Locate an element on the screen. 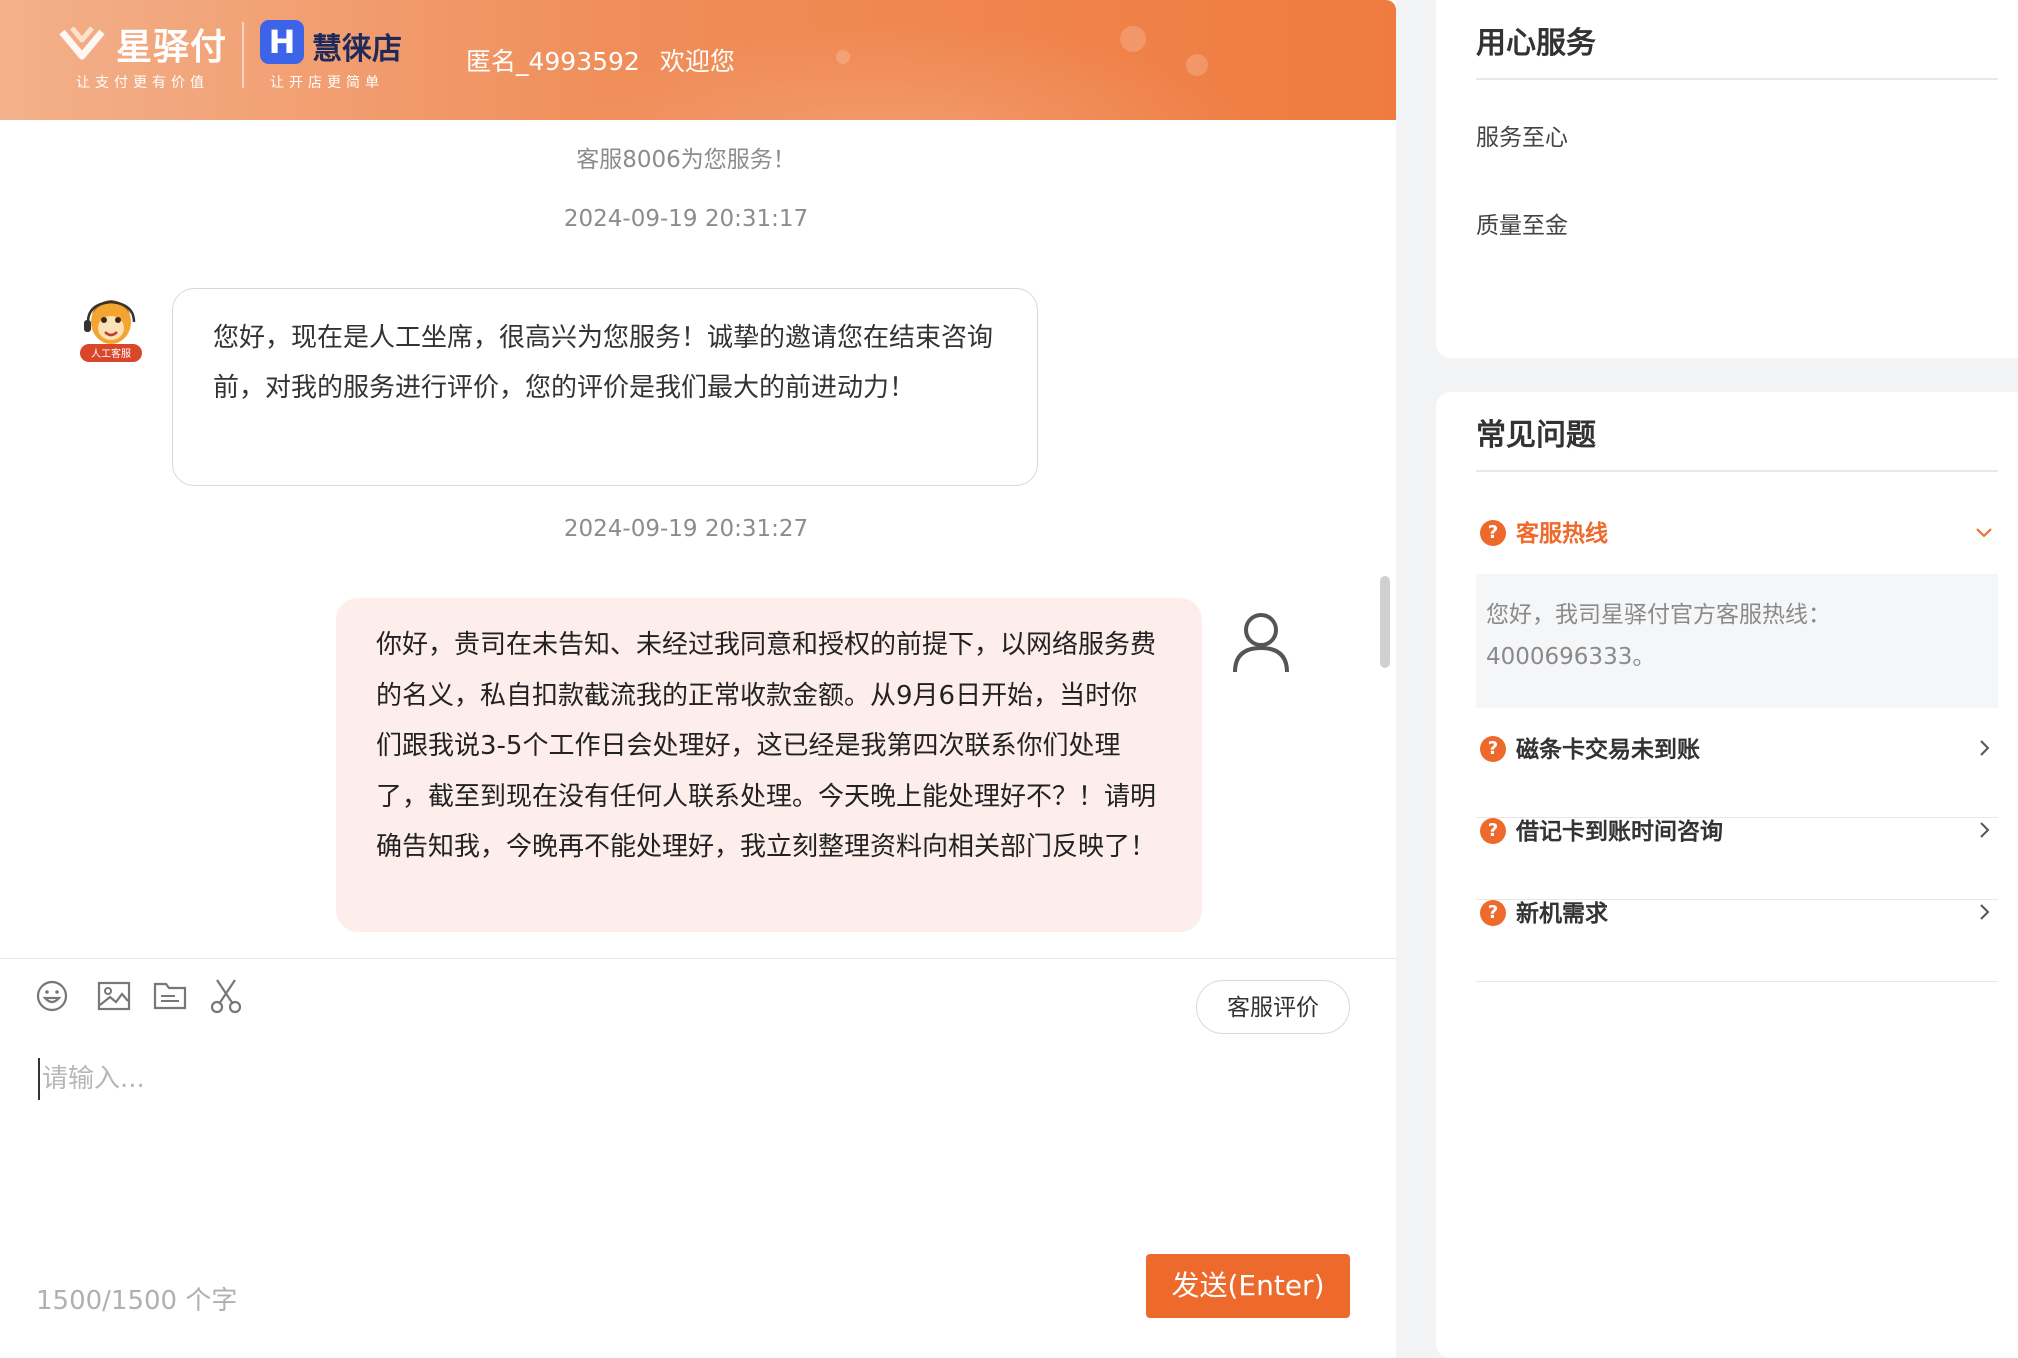  faq-item-debit-card: ? 借记卡到账时间咨询 is located at coordinates (1737, 859).